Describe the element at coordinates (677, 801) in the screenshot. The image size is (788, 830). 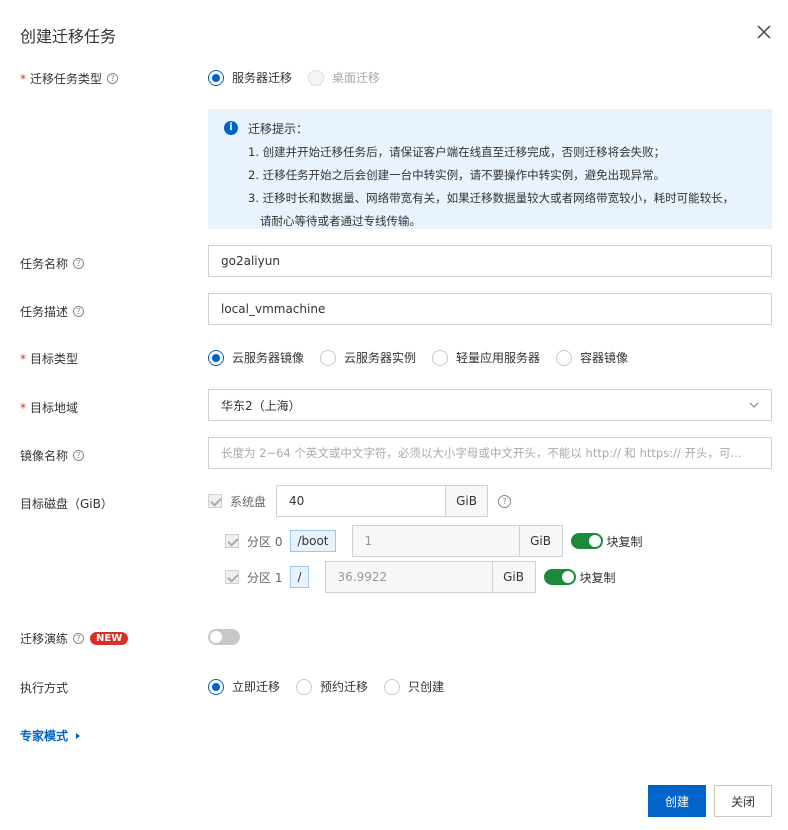
I see `create-button: 创建` at that location.